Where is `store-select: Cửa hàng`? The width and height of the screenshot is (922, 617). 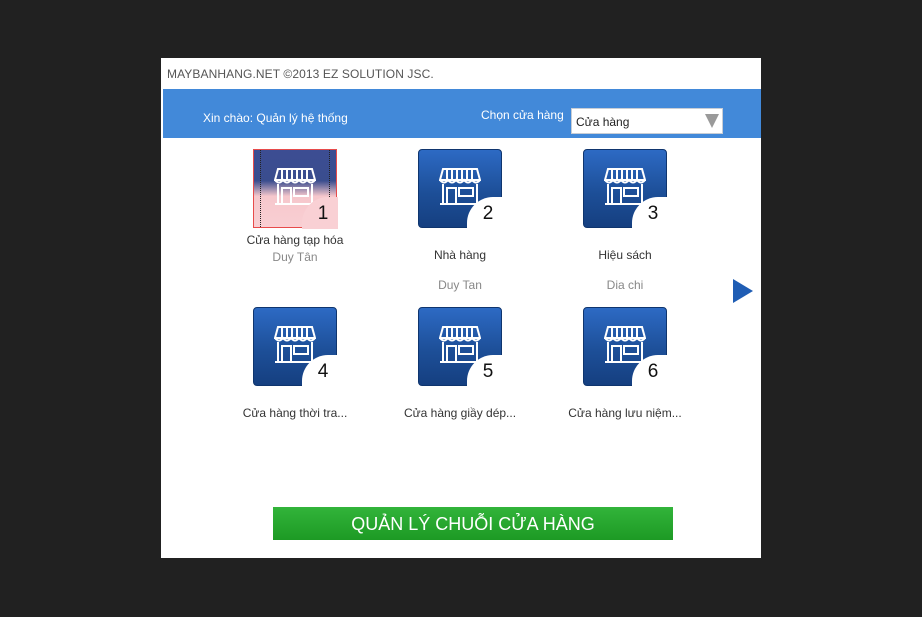 store-select: Cửa hàng is located at coordinates (647, 121).